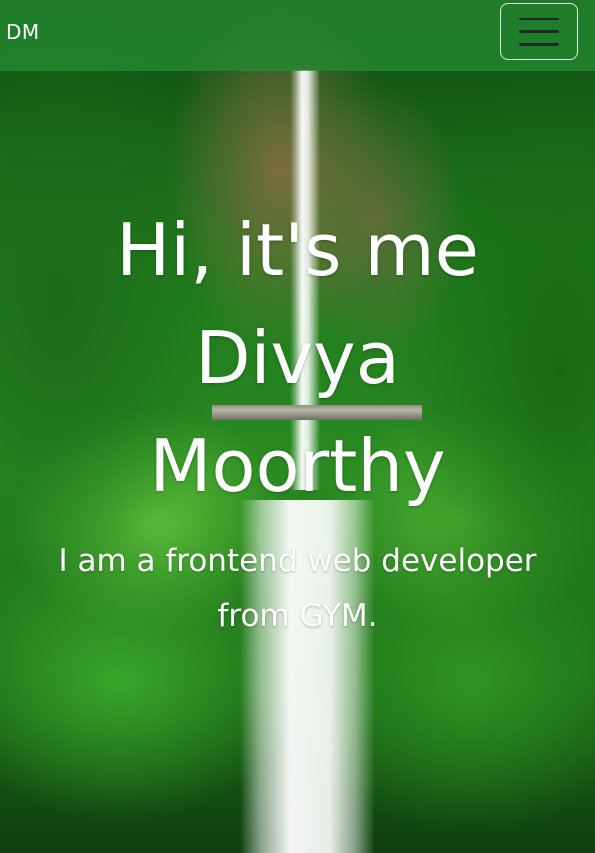 Image resolution: width=595 pixels, height=853 pixels. I want to click on hero-title-line1: Hi, it's me, so click(297, 250).